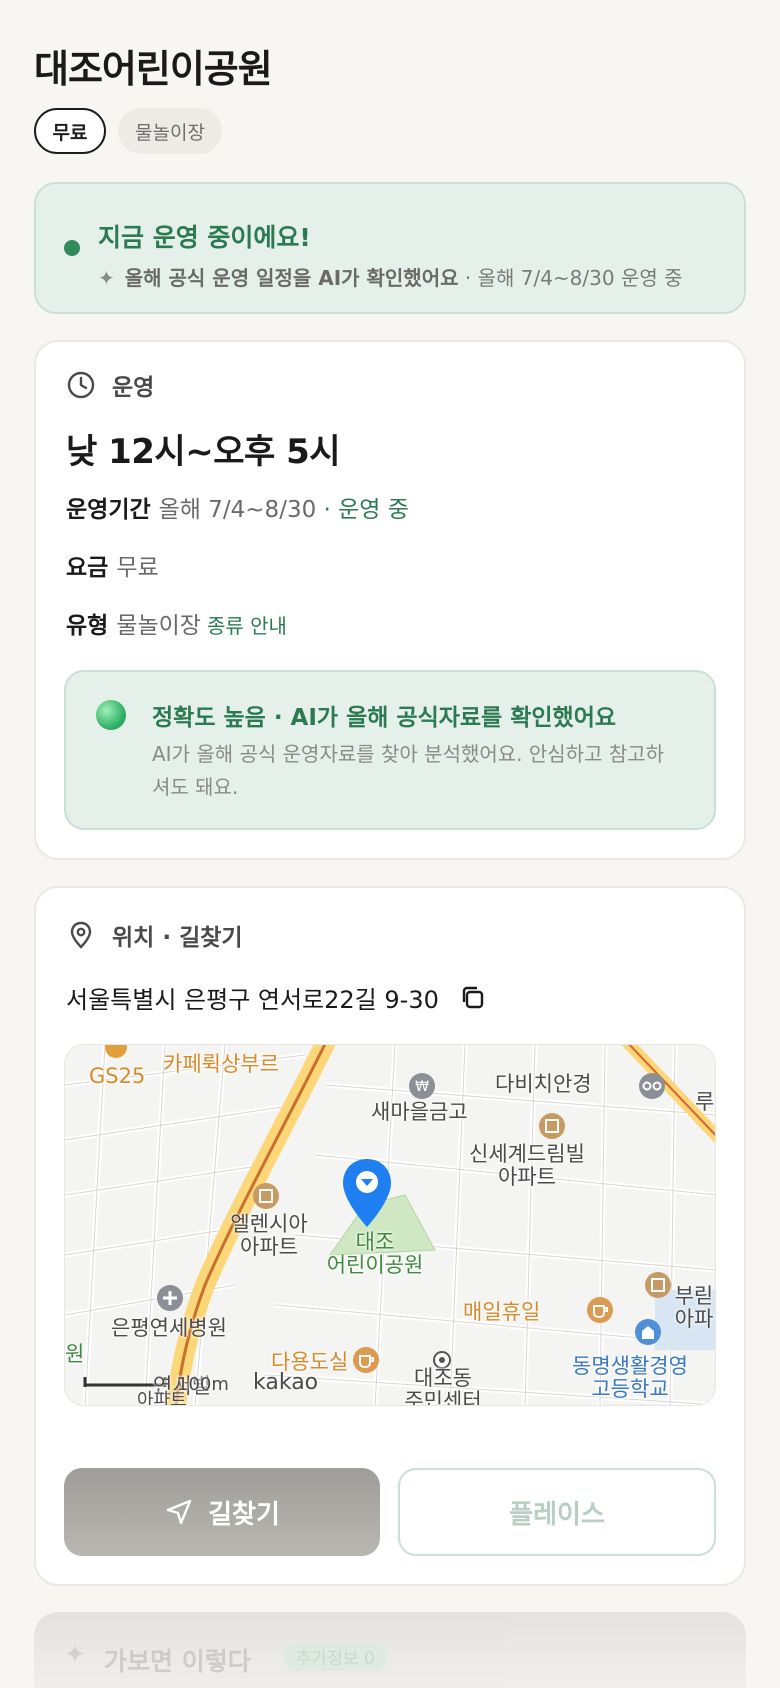 This screenshot has width=780, height=1688. Describe the element at coordinates (648, 1332) in the screenshot. I see `school-icon` at that location.